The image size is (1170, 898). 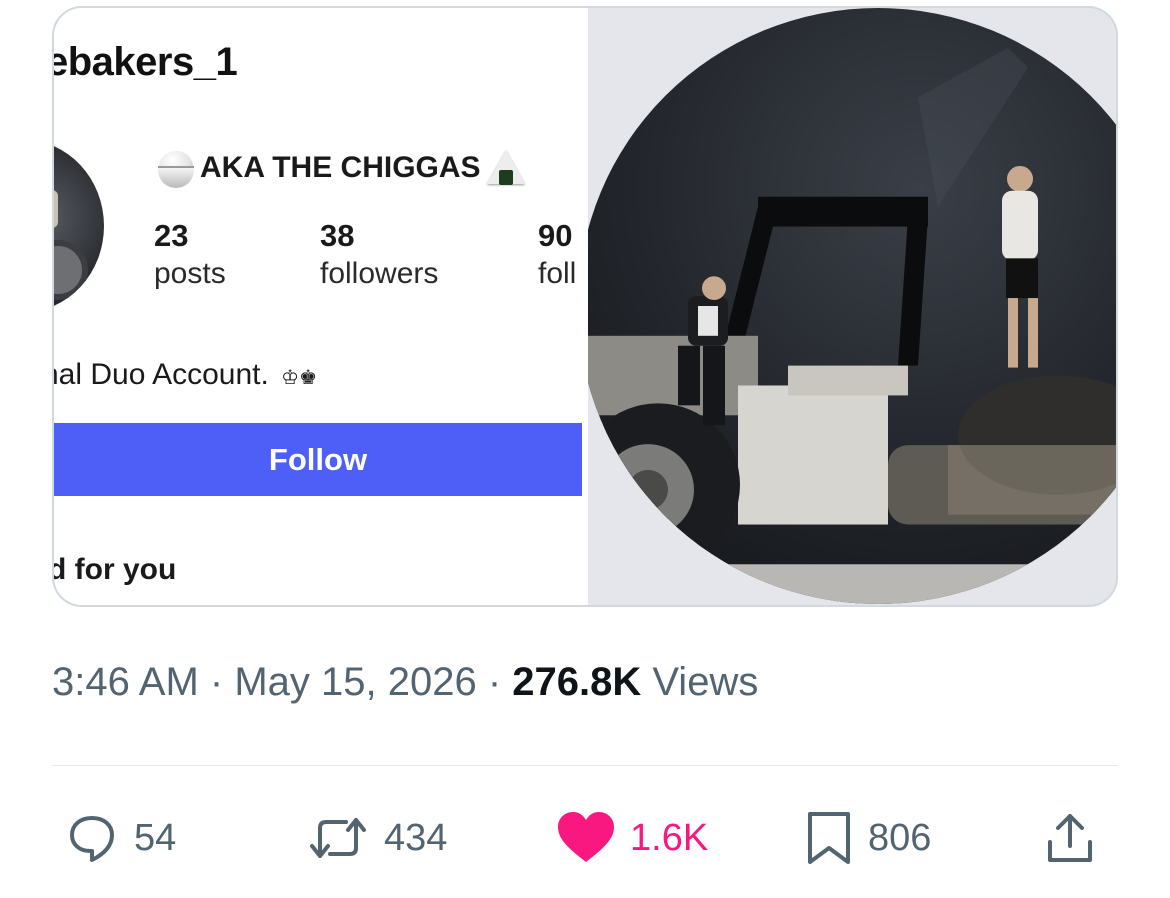 What do you see at coordinates (146, 62) in the screenshot?
I see `profile-username: ebakers_1` at bounding box center [146, 62].